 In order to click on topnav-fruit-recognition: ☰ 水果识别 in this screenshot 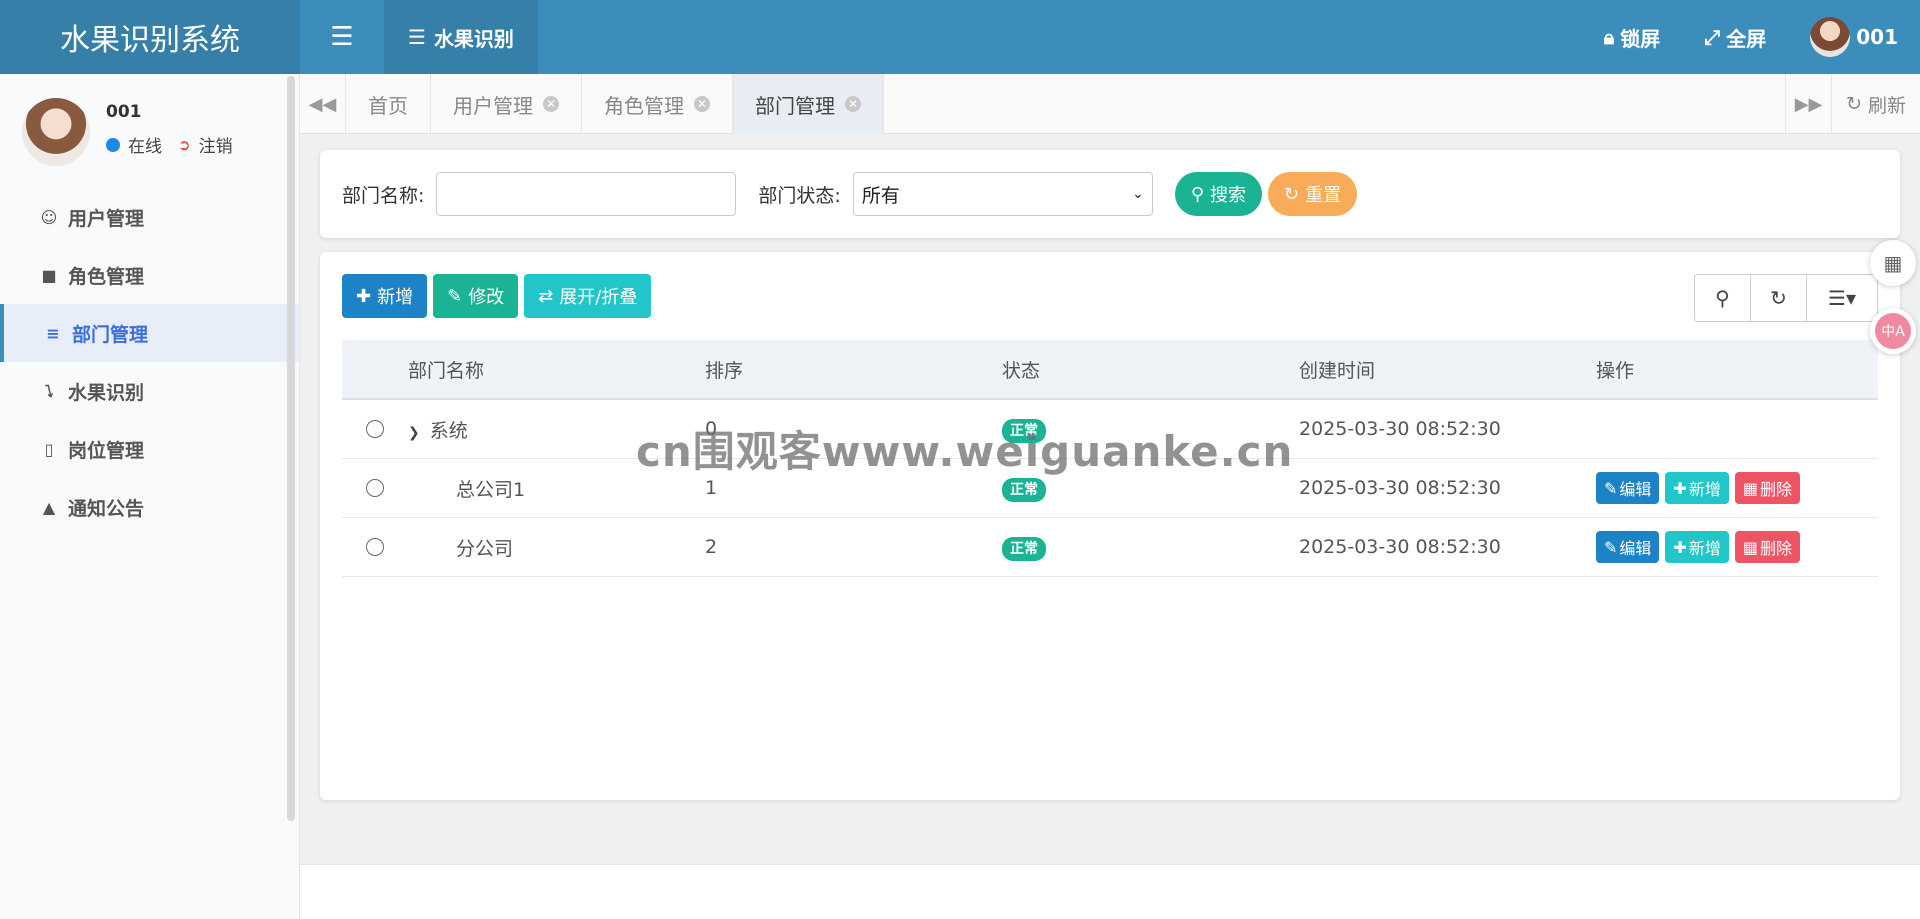, I will do `click(461, 37)`.